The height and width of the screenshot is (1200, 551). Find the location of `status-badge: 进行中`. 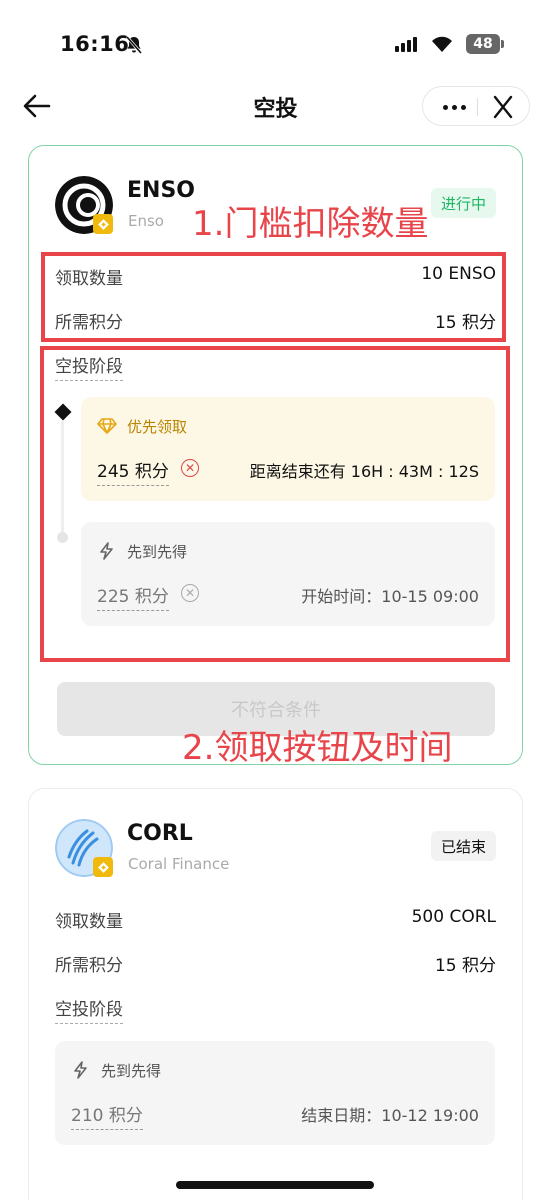

status-badge: 进行中 is located at coordinates (463, 203).